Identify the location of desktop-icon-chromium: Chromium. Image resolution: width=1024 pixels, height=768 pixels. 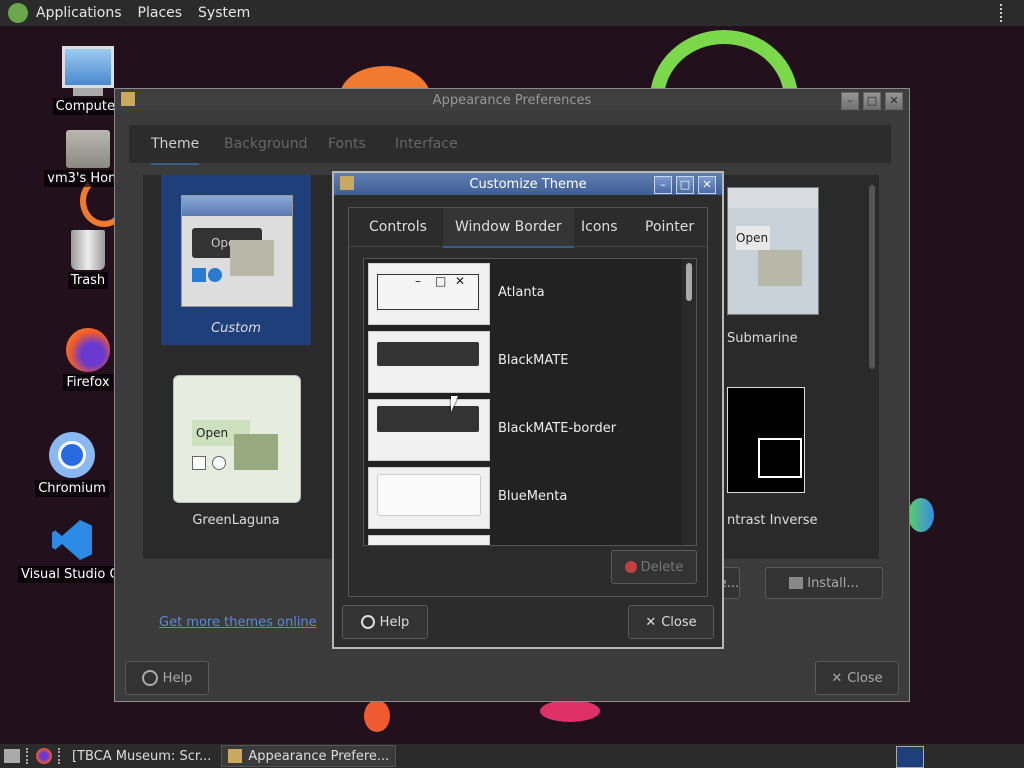
(72, 464).